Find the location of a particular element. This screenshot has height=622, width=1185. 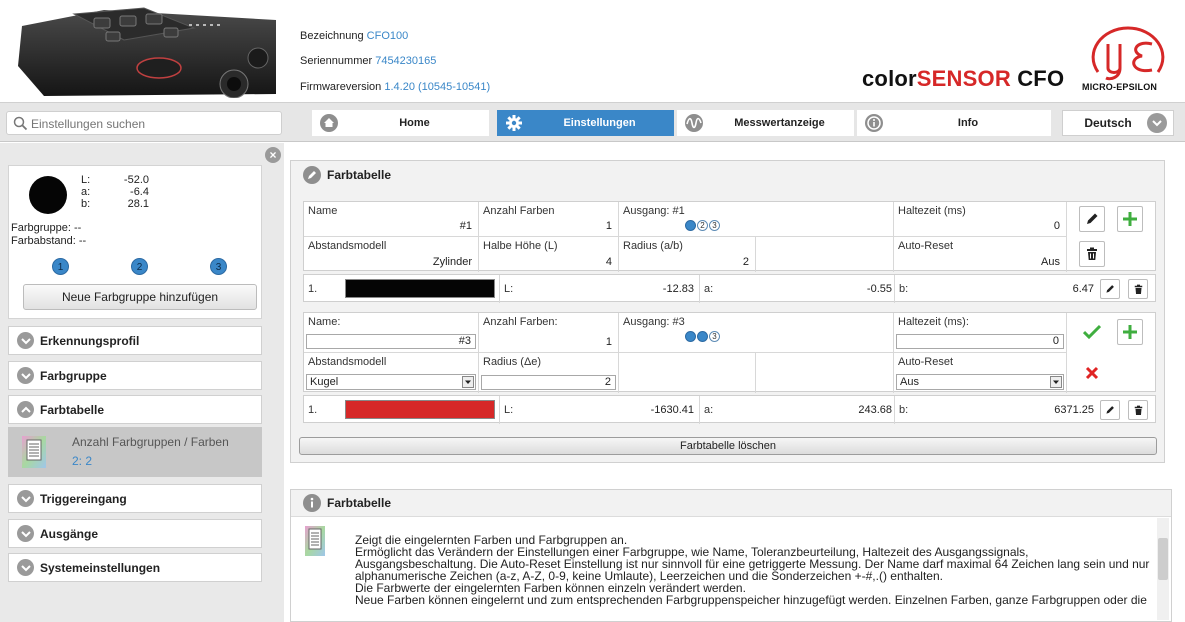

add-color-group-button: Neue Farbgruppe hinzufügen is located at coordinates (140, 297).